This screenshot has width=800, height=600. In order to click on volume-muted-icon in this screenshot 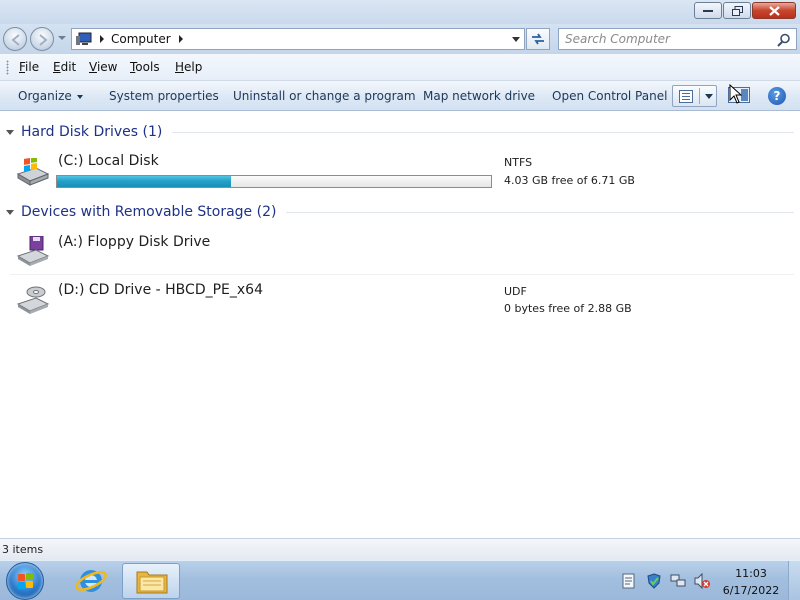, I will do `click(702, 581)`.